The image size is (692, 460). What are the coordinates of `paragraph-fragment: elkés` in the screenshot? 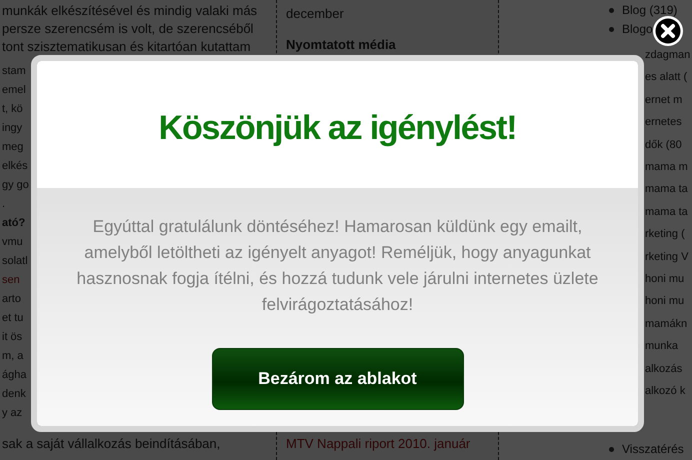 It's located at (15, 166).